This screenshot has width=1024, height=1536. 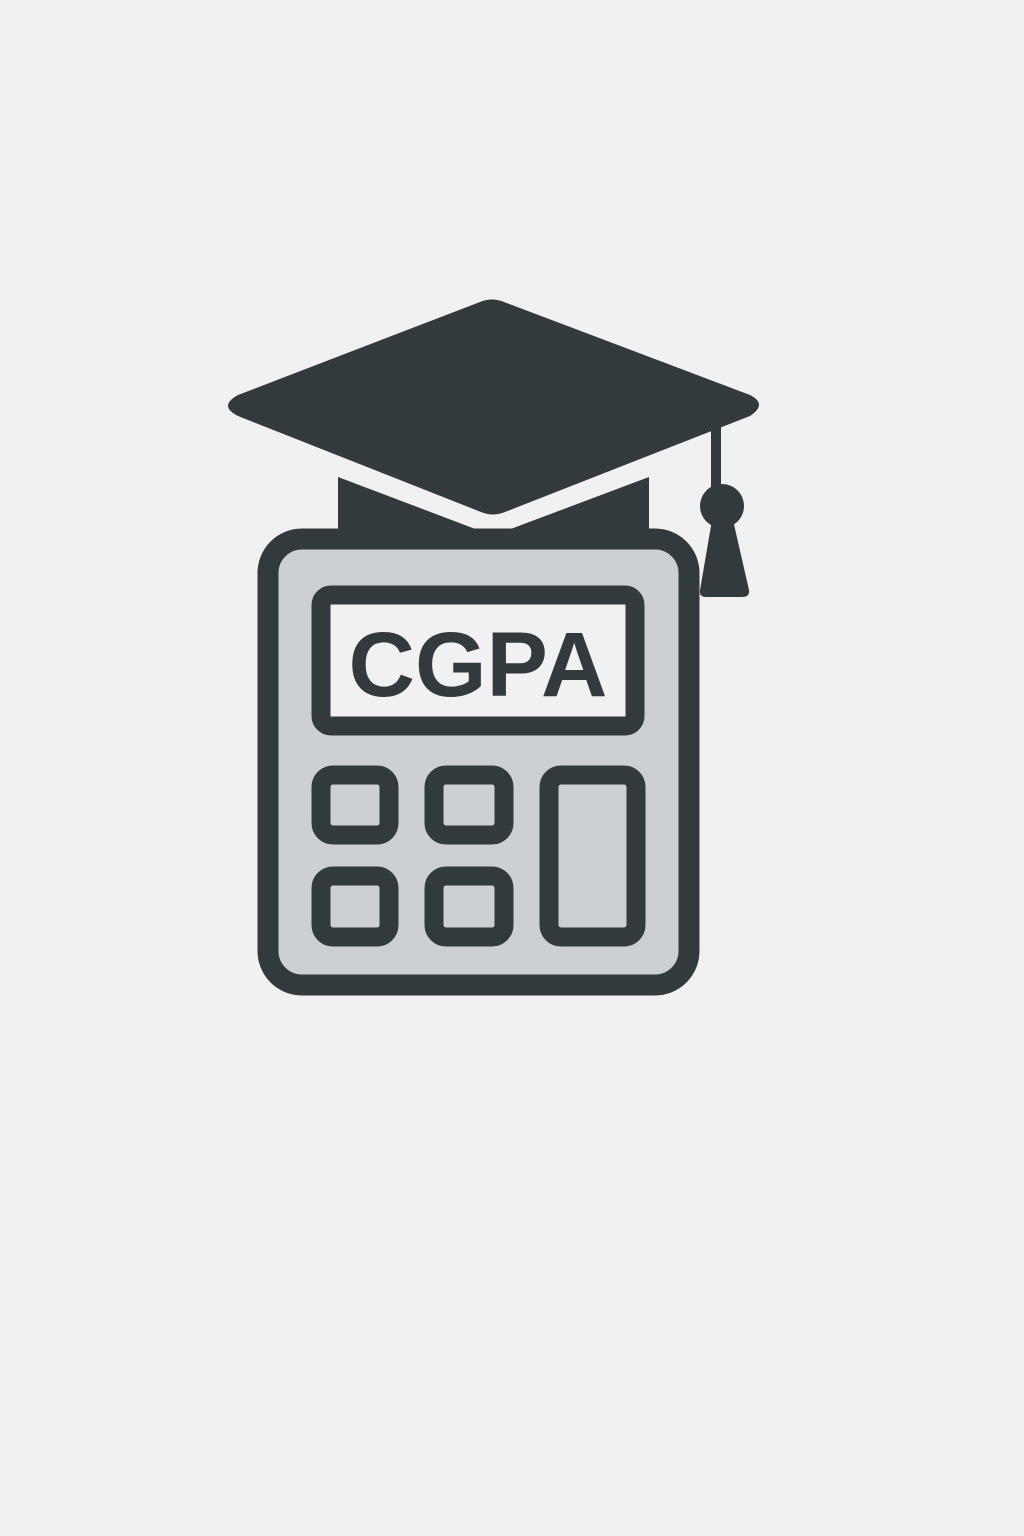 I want to click on calculator-key-tall, so click(x=592, y=856).